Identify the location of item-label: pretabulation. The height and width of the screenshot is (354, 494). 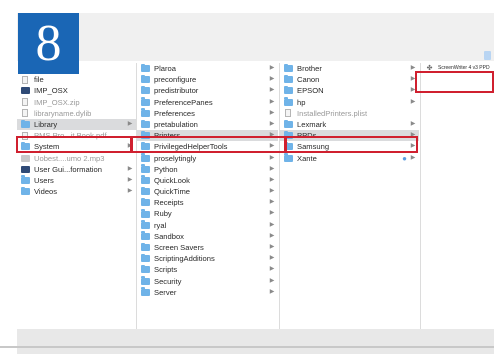
(176, 124).